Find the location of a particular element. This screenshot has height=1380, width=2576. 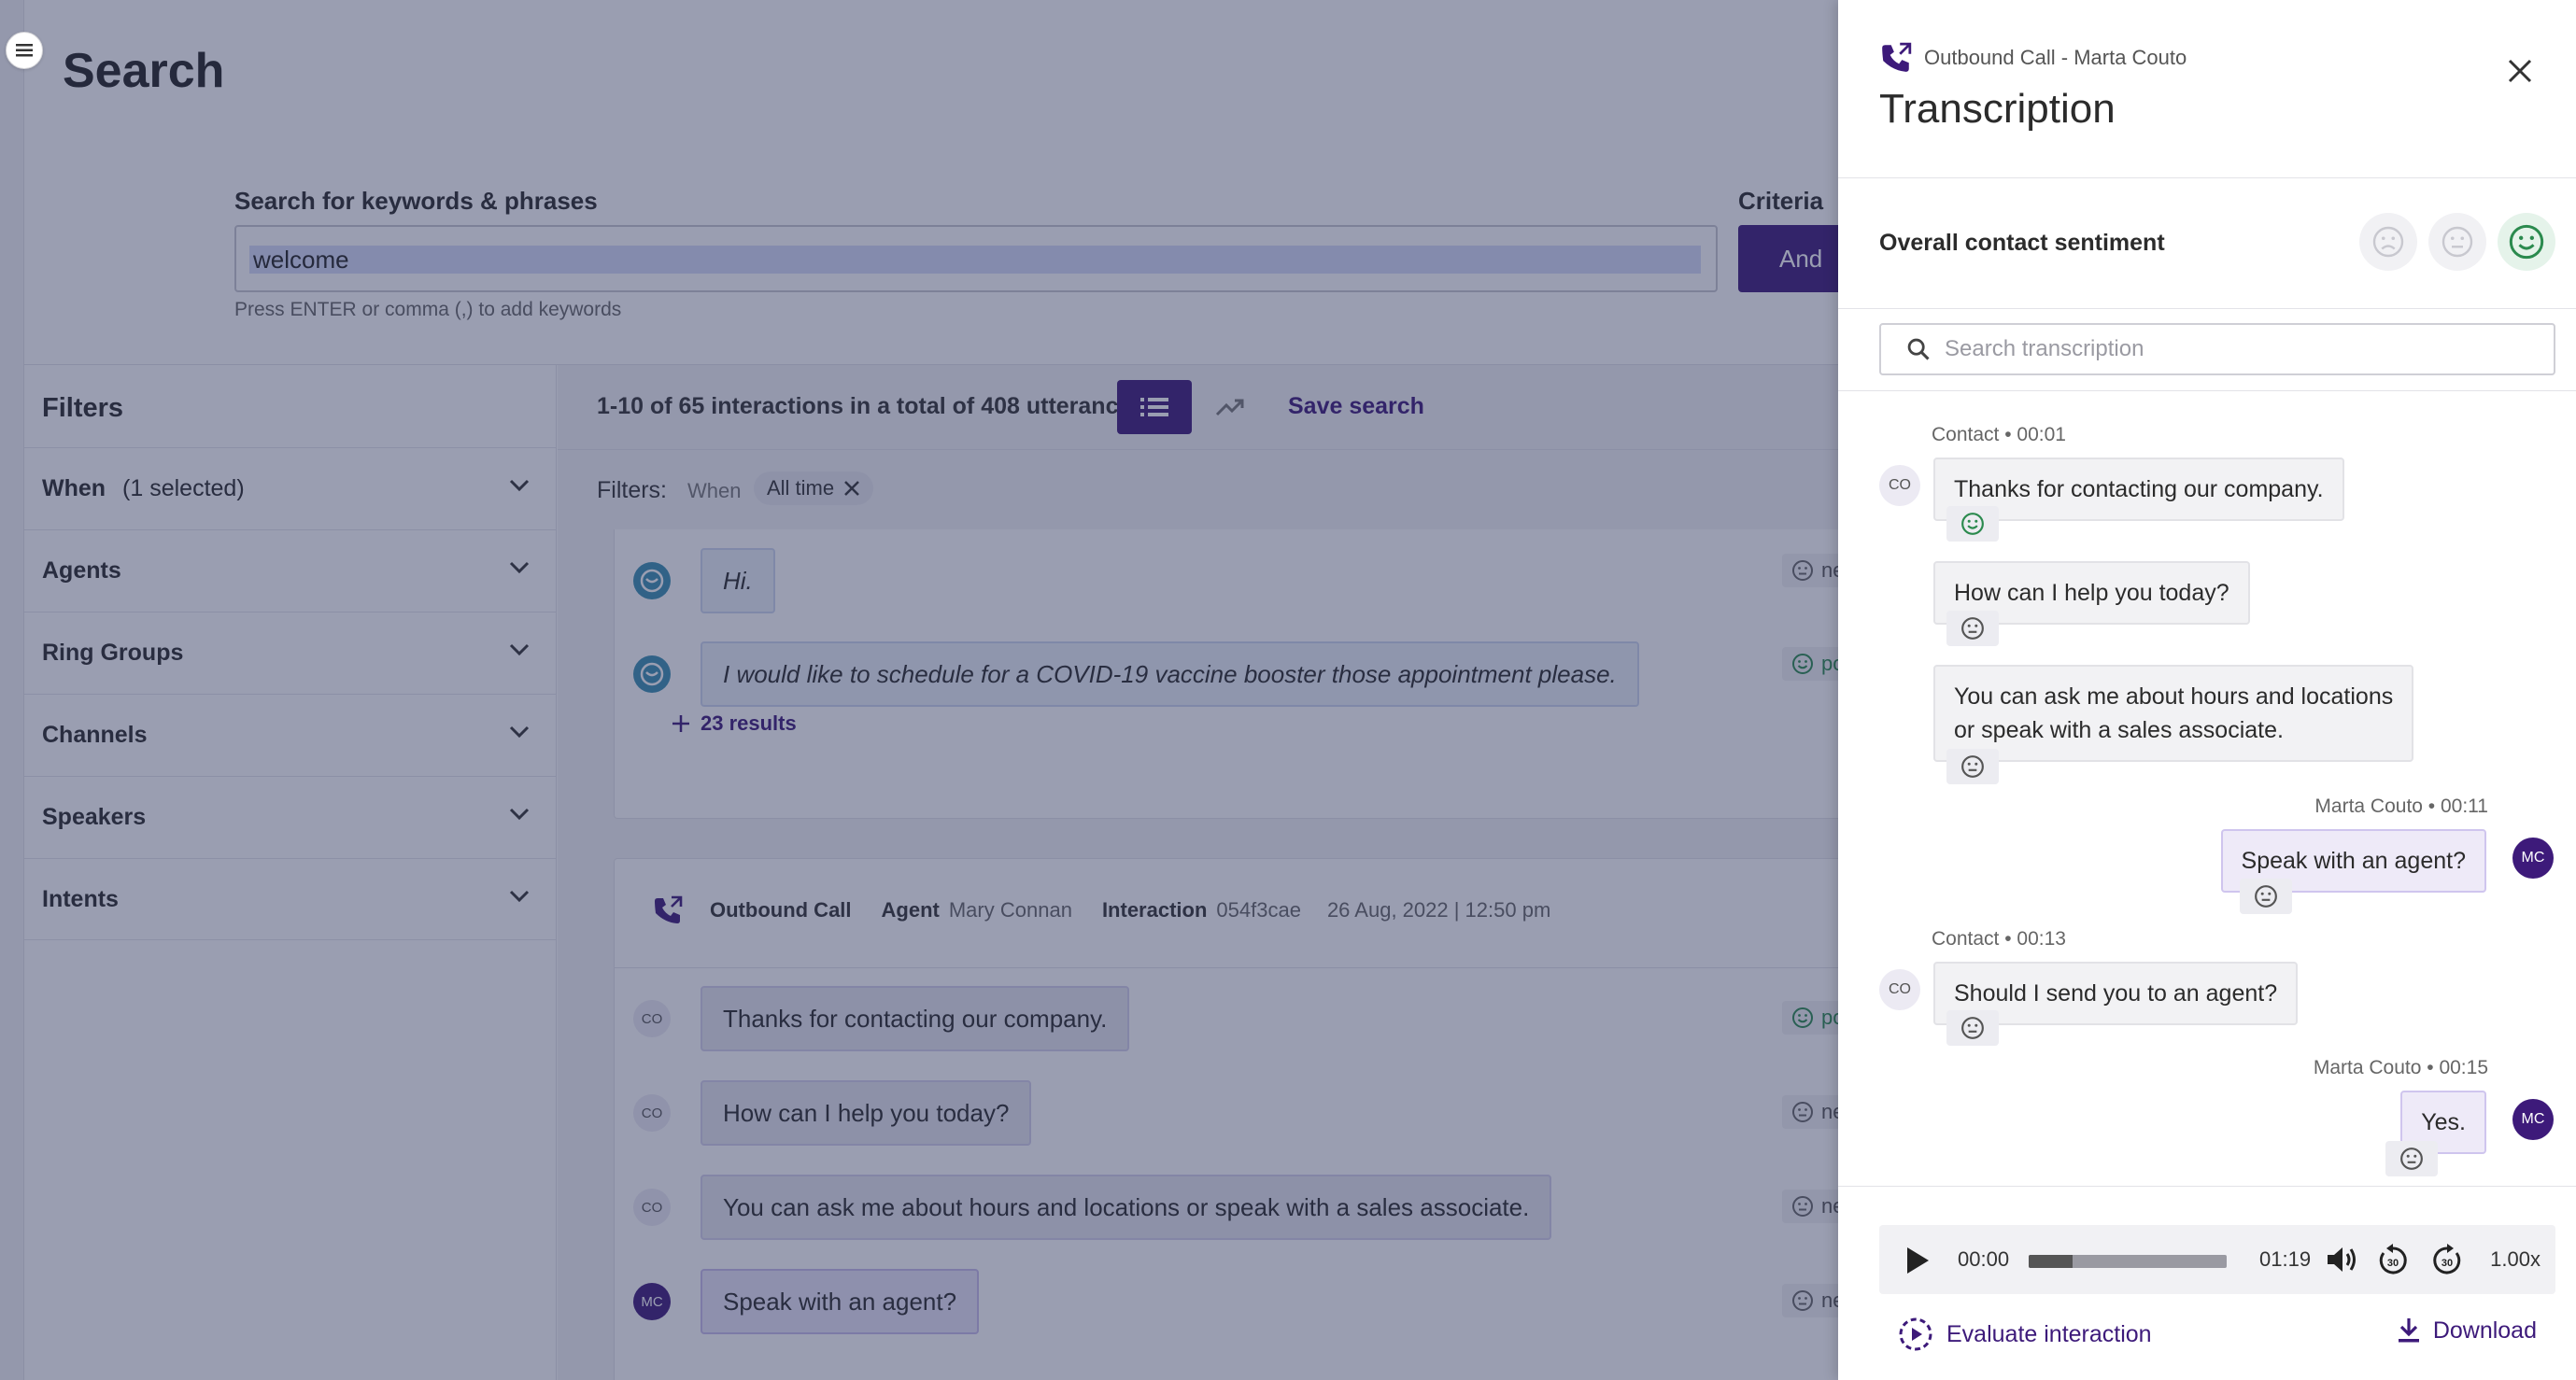

play-icon is located at coordinates (1918, 1260).